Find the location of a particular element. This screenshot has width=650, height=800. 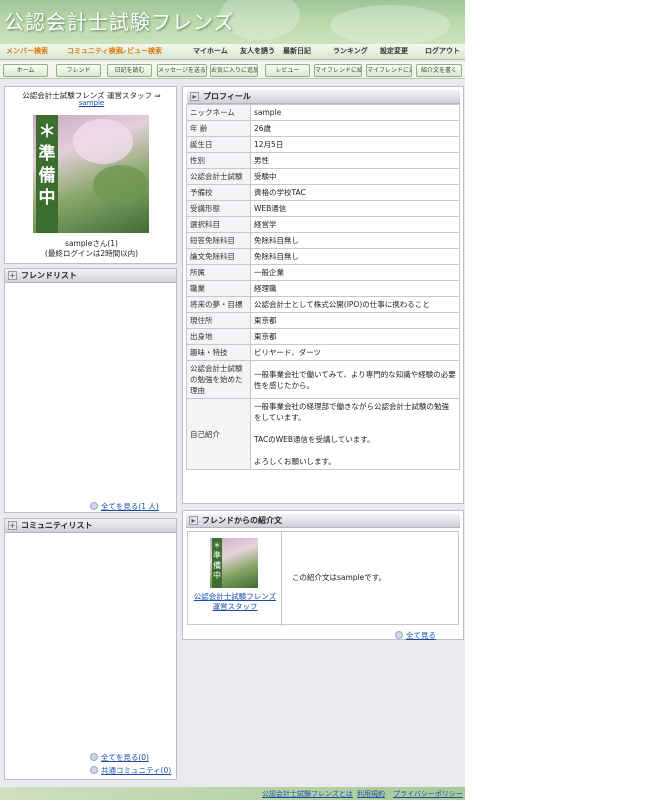

action-read-diary-button: 日記を読む is located at coordinates (129, 70).